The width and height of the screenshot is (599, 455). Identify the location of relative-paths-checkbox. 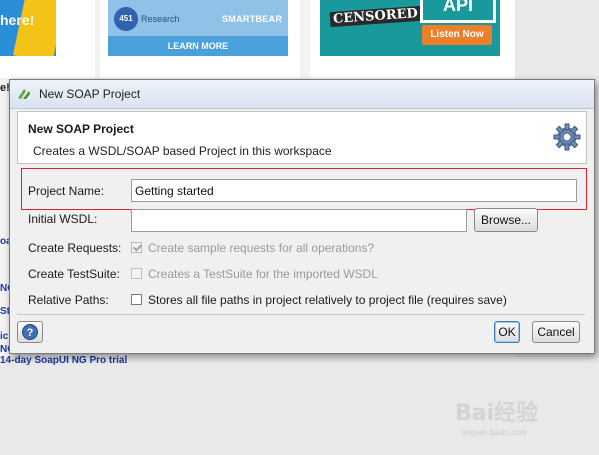
(136, 299).